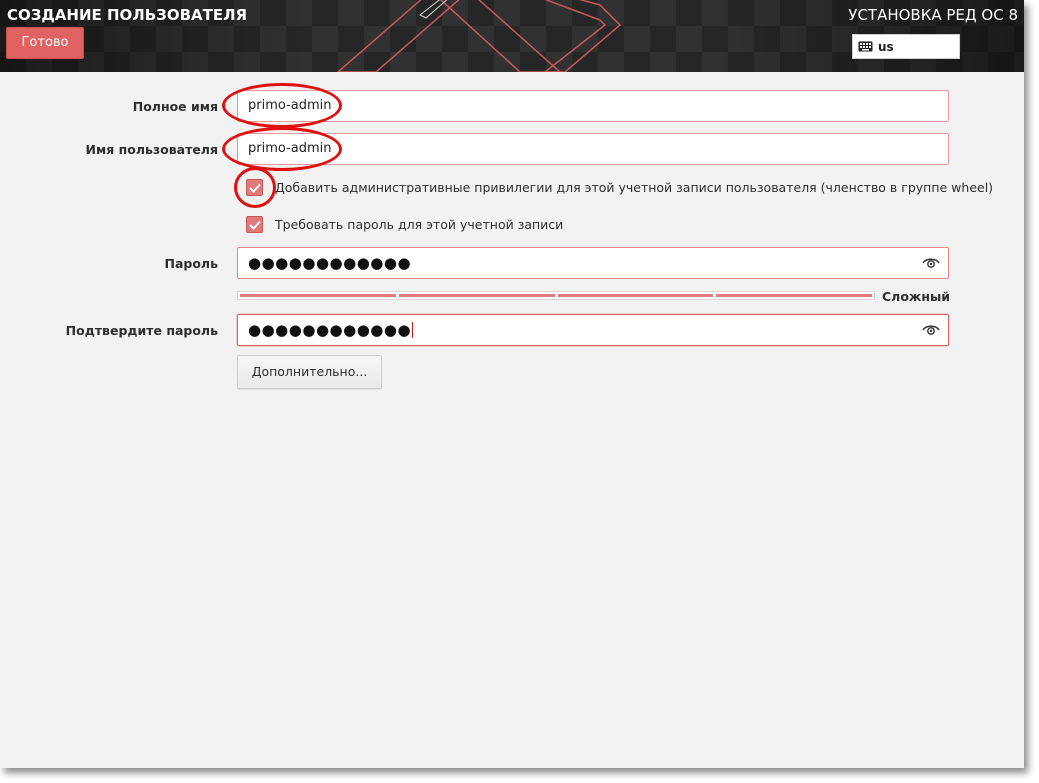 Image resolution: width=1039 pixels, height=783 pixels. Describe the element at coordinates (1023, 420) in the screenshot. I see `scrollbar` at that location.